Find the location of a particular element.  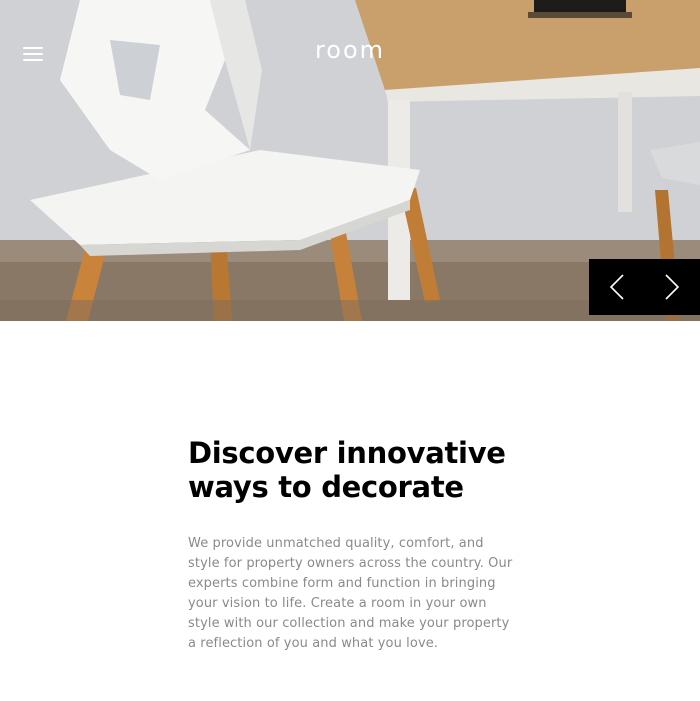

about-heading: Discover innovative ways to decorate is located at coordinates (347, 470).